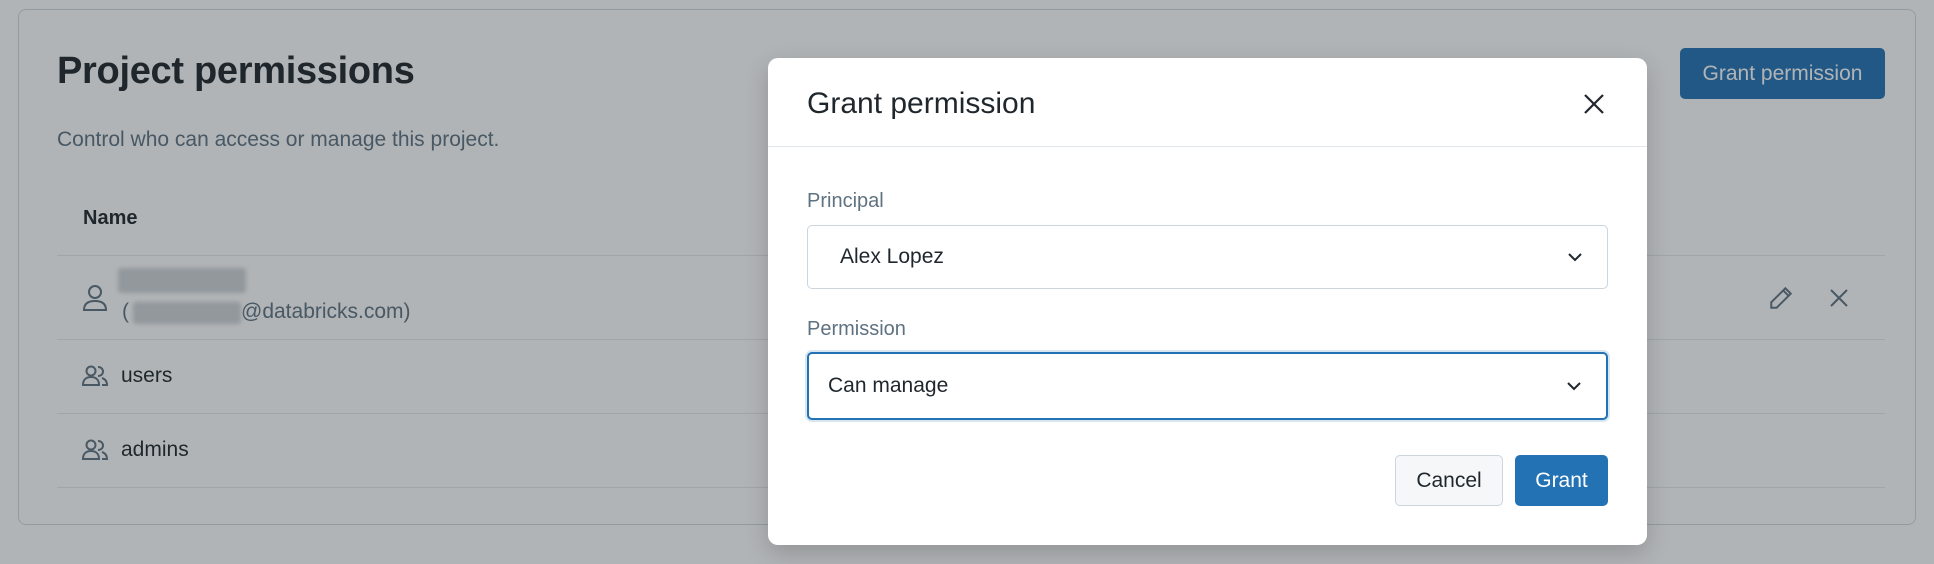 The image size is (1934, 564). What do you see at coordinates (1449, 480) in the screenshot?
I see `cancel-button: Cancel` at bounding box center [1449, 480].